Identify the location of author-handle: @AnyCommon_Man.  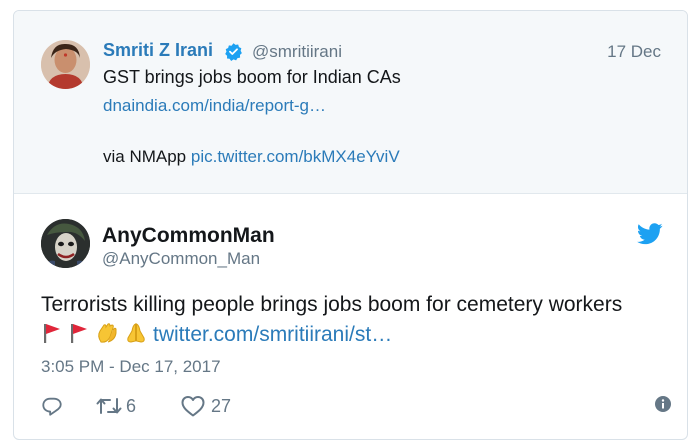
(181, 259).